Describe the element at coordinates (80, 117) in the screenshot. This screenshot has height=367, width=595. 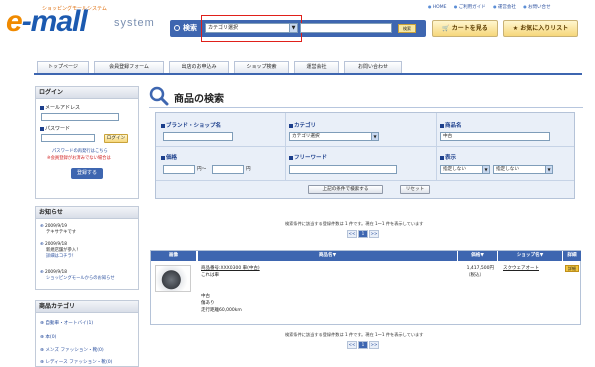
I see `email-field` at that location.